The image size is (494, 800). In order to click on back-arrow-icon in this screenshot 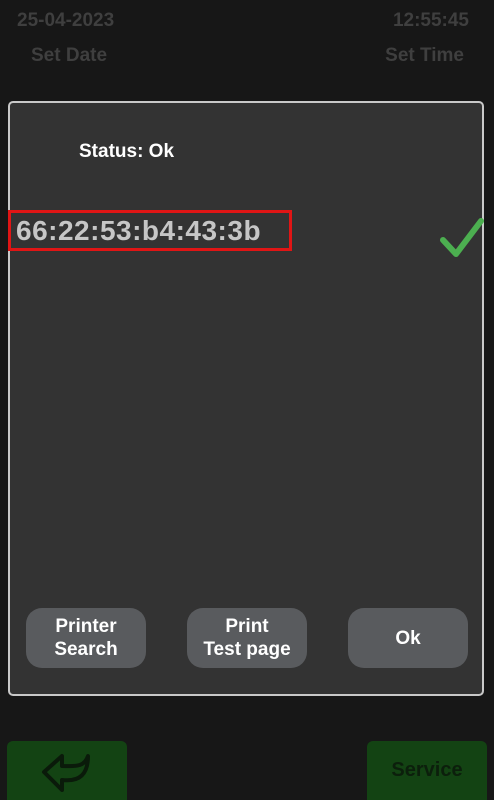, I will do `click(66, 772)`.